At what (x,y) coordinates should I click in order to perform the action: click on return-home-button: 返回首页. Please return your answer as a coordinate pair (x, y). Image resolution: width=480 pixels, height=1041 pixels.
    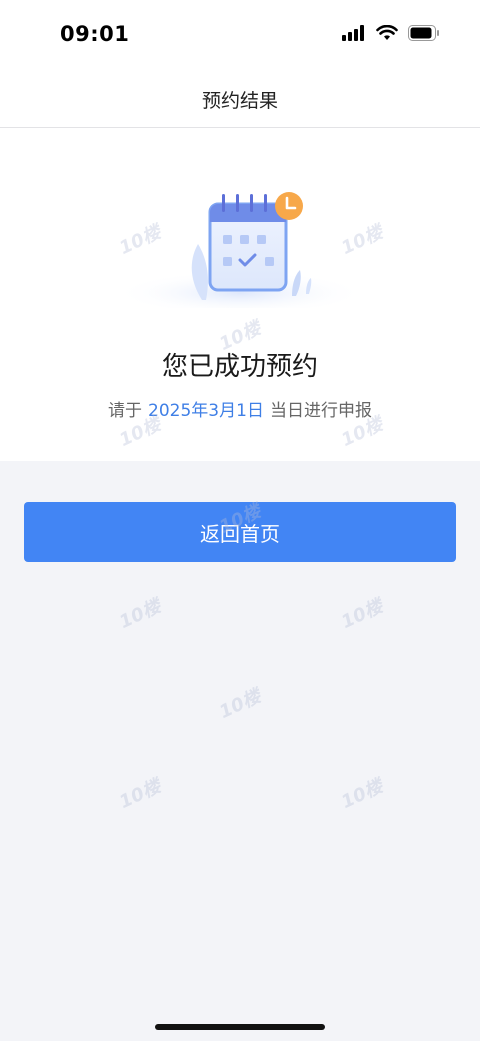
    Looking at the image, I should click on (240, 532).